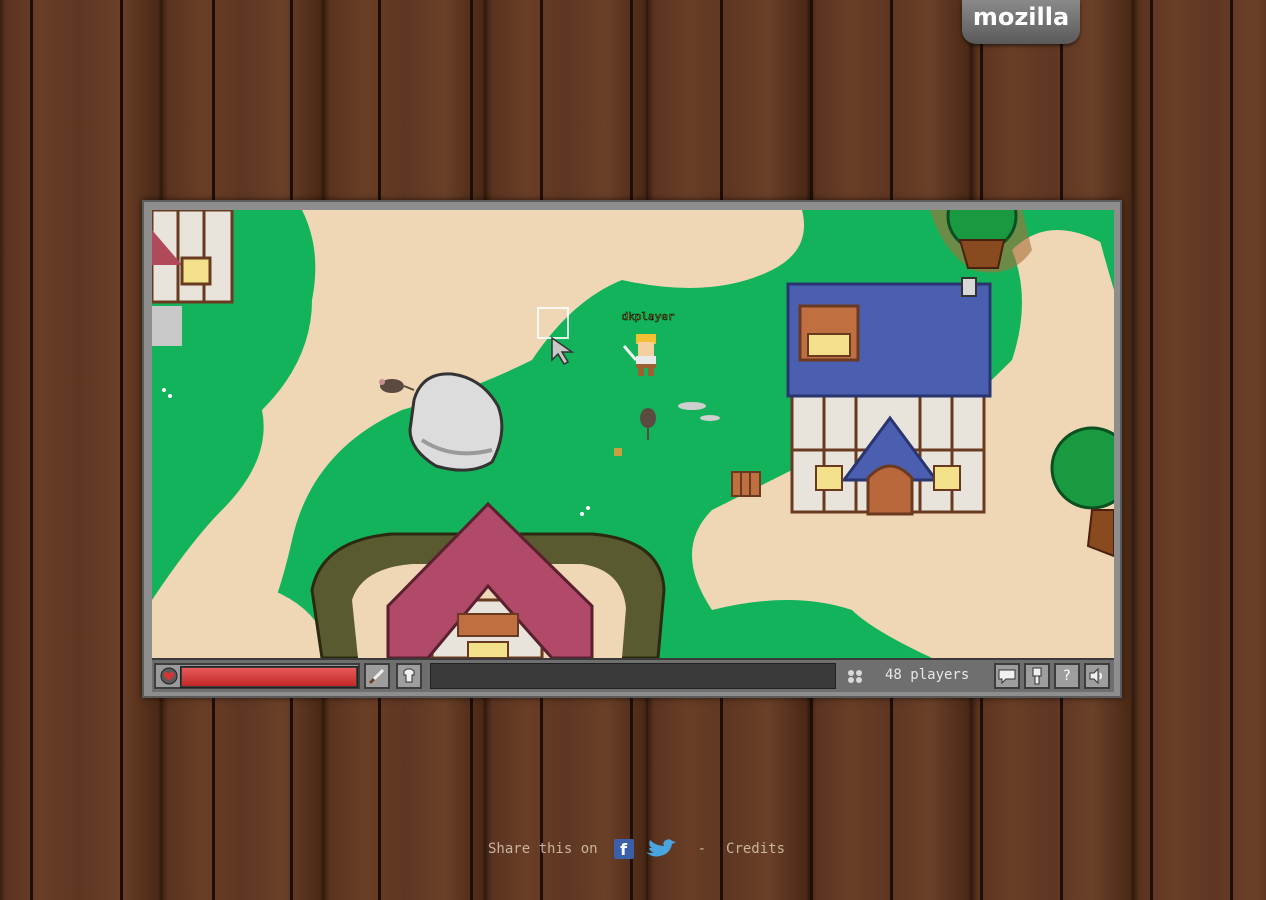 The image size is (1266, 900). I want to click on heart-icon, so click(169, 676).